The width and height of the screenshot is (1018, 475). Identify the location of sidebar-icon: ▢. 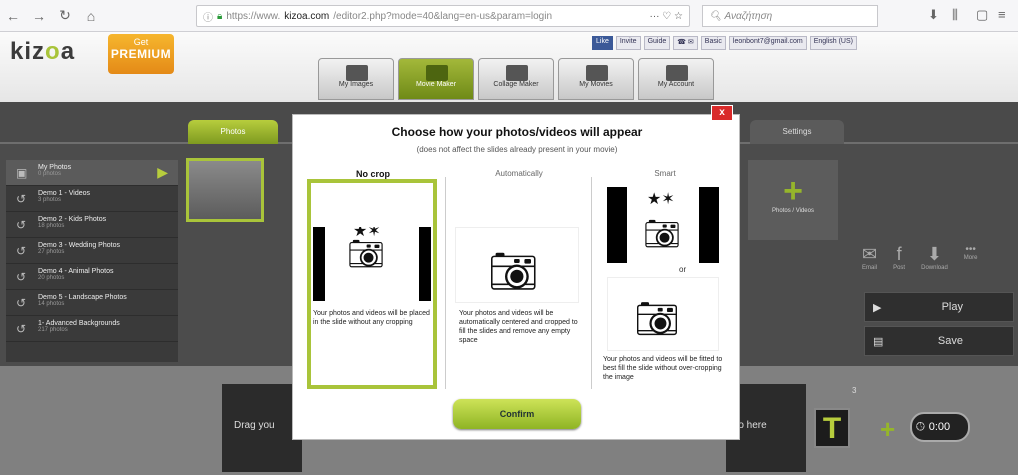
(982, 15).